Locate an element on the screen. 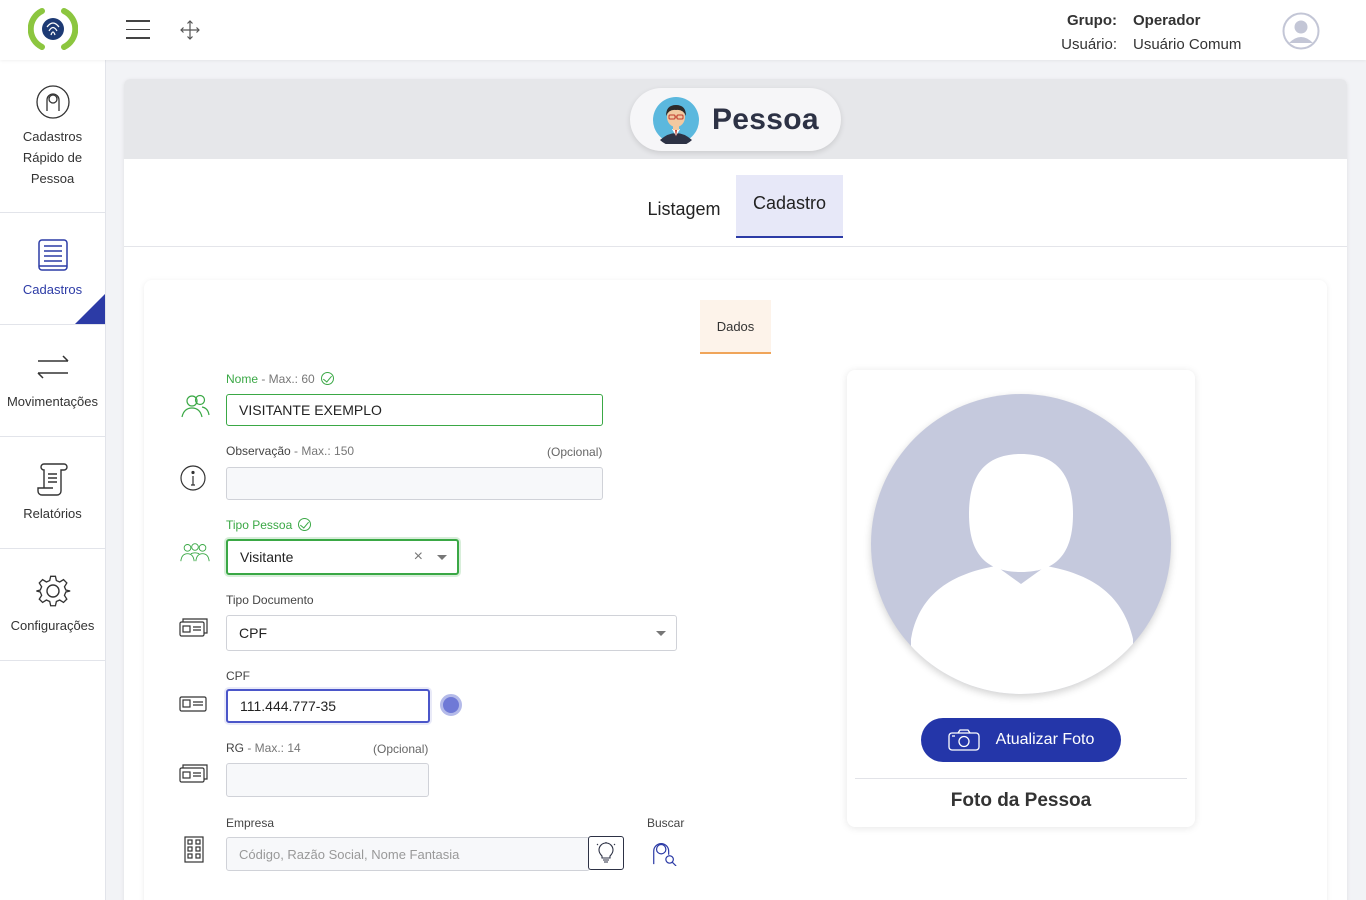  user-circle-icon is located at coordinates (52, 101).